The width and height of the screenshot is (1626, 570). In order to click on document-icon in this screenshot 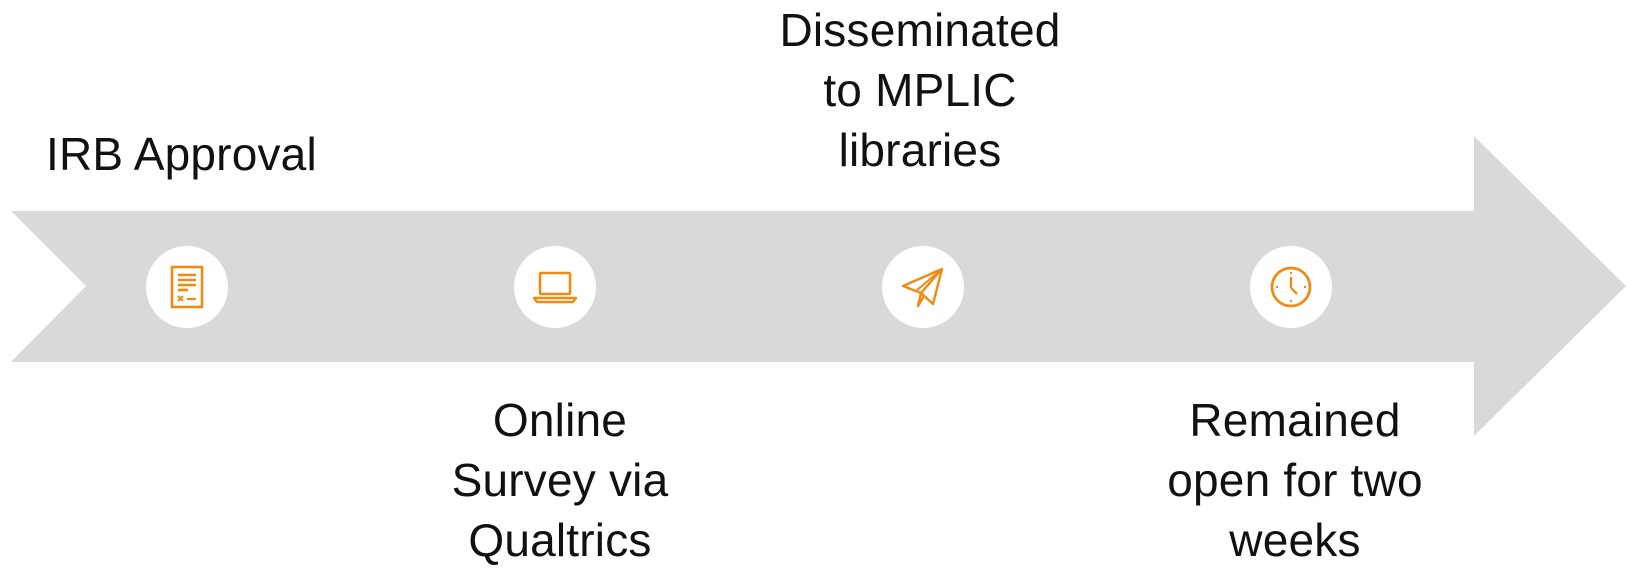, I will do `click(187, 287)`.